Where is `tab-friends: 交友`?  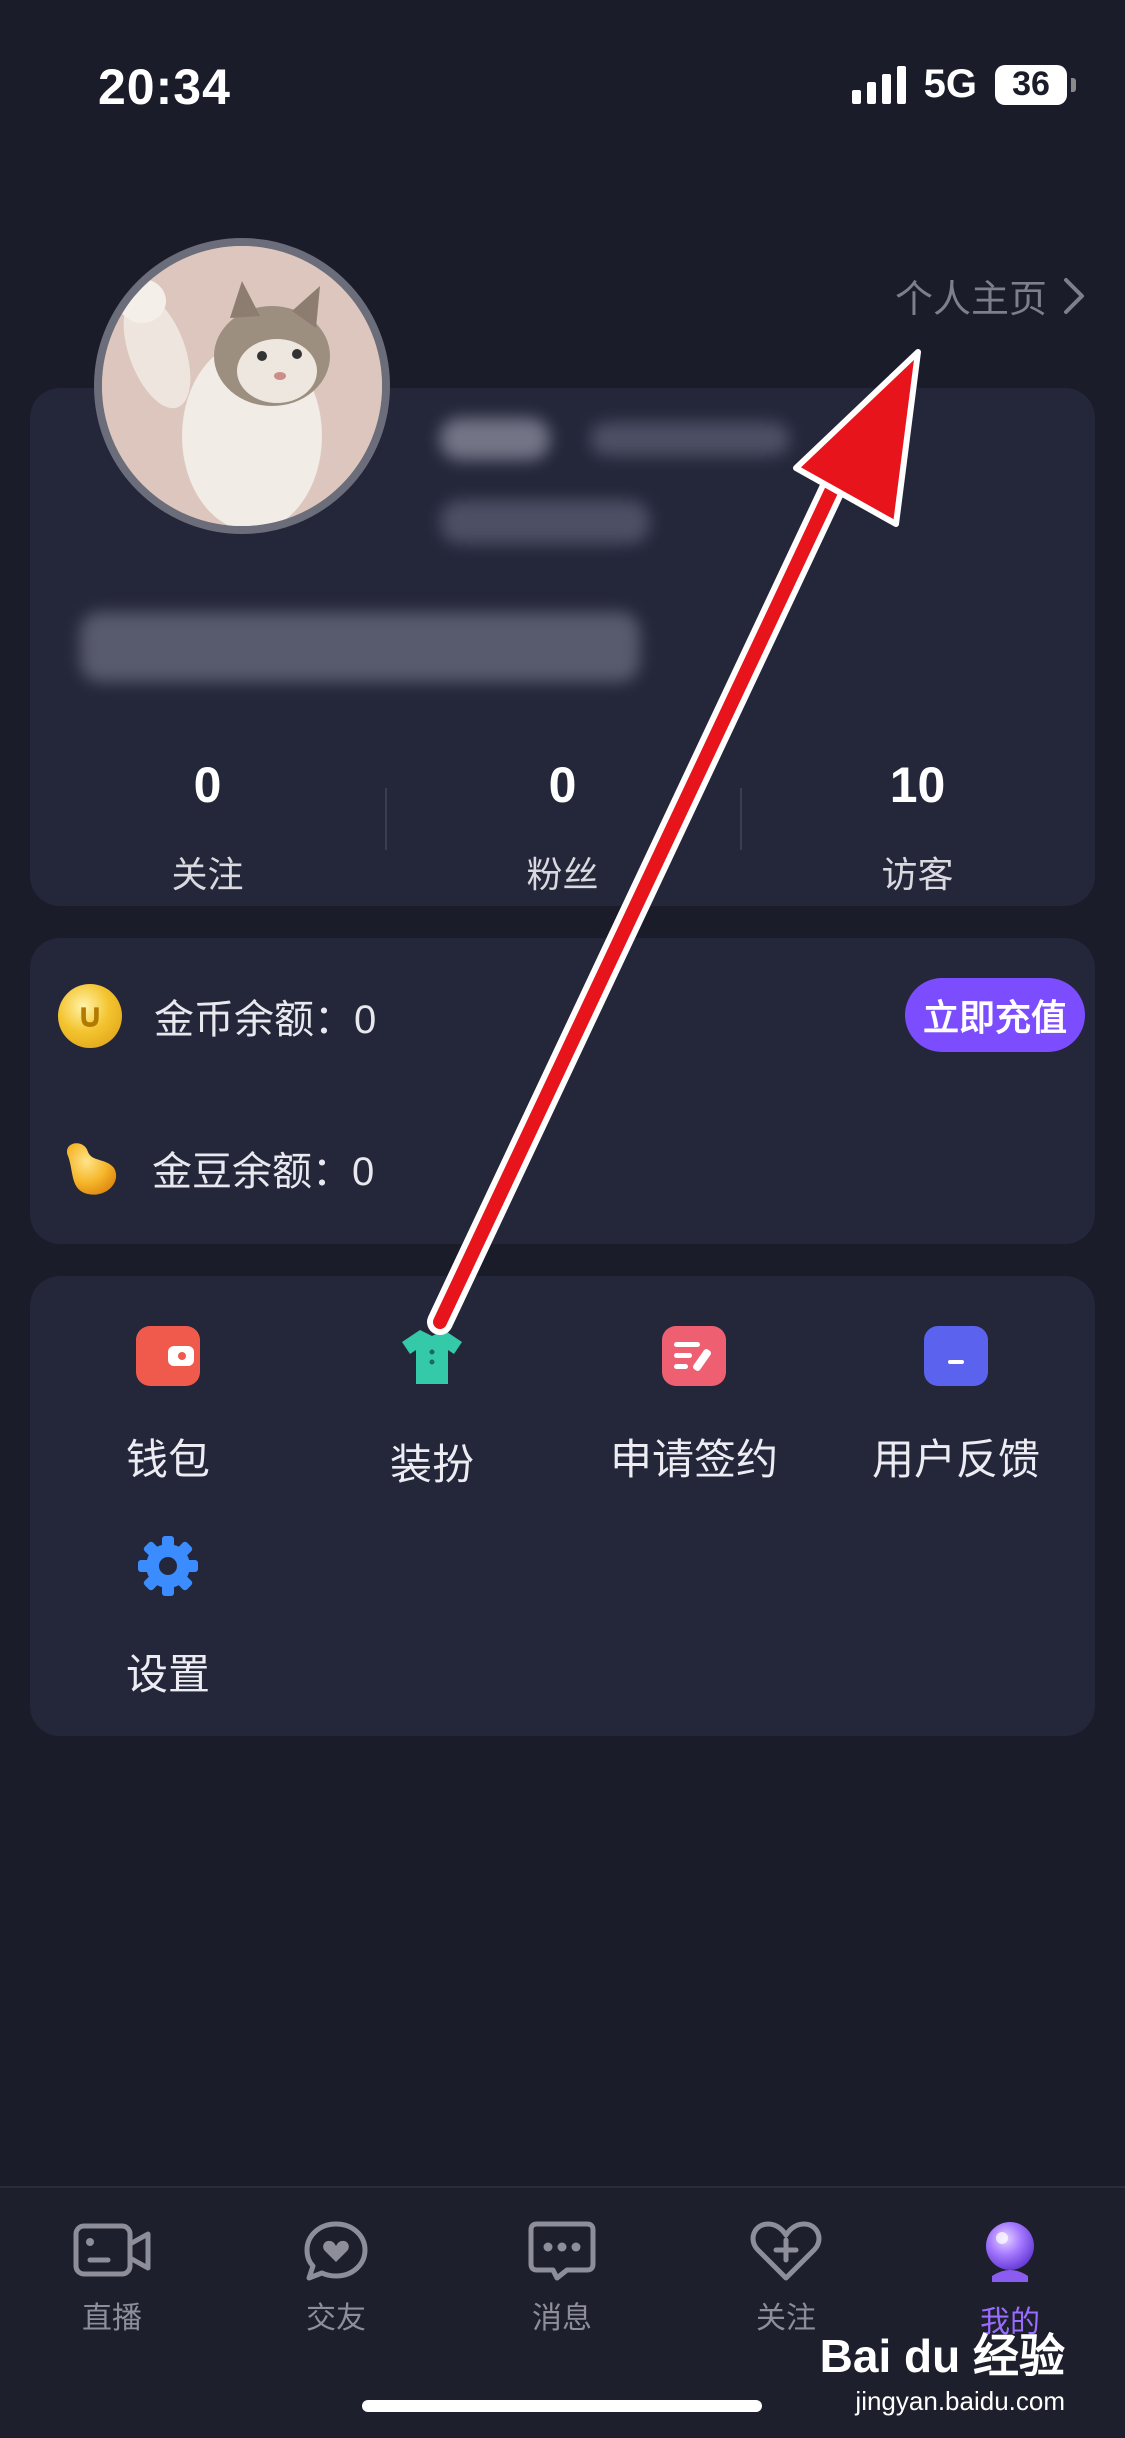 tab-friends: 交友 is located at coordinates (336, 2278).